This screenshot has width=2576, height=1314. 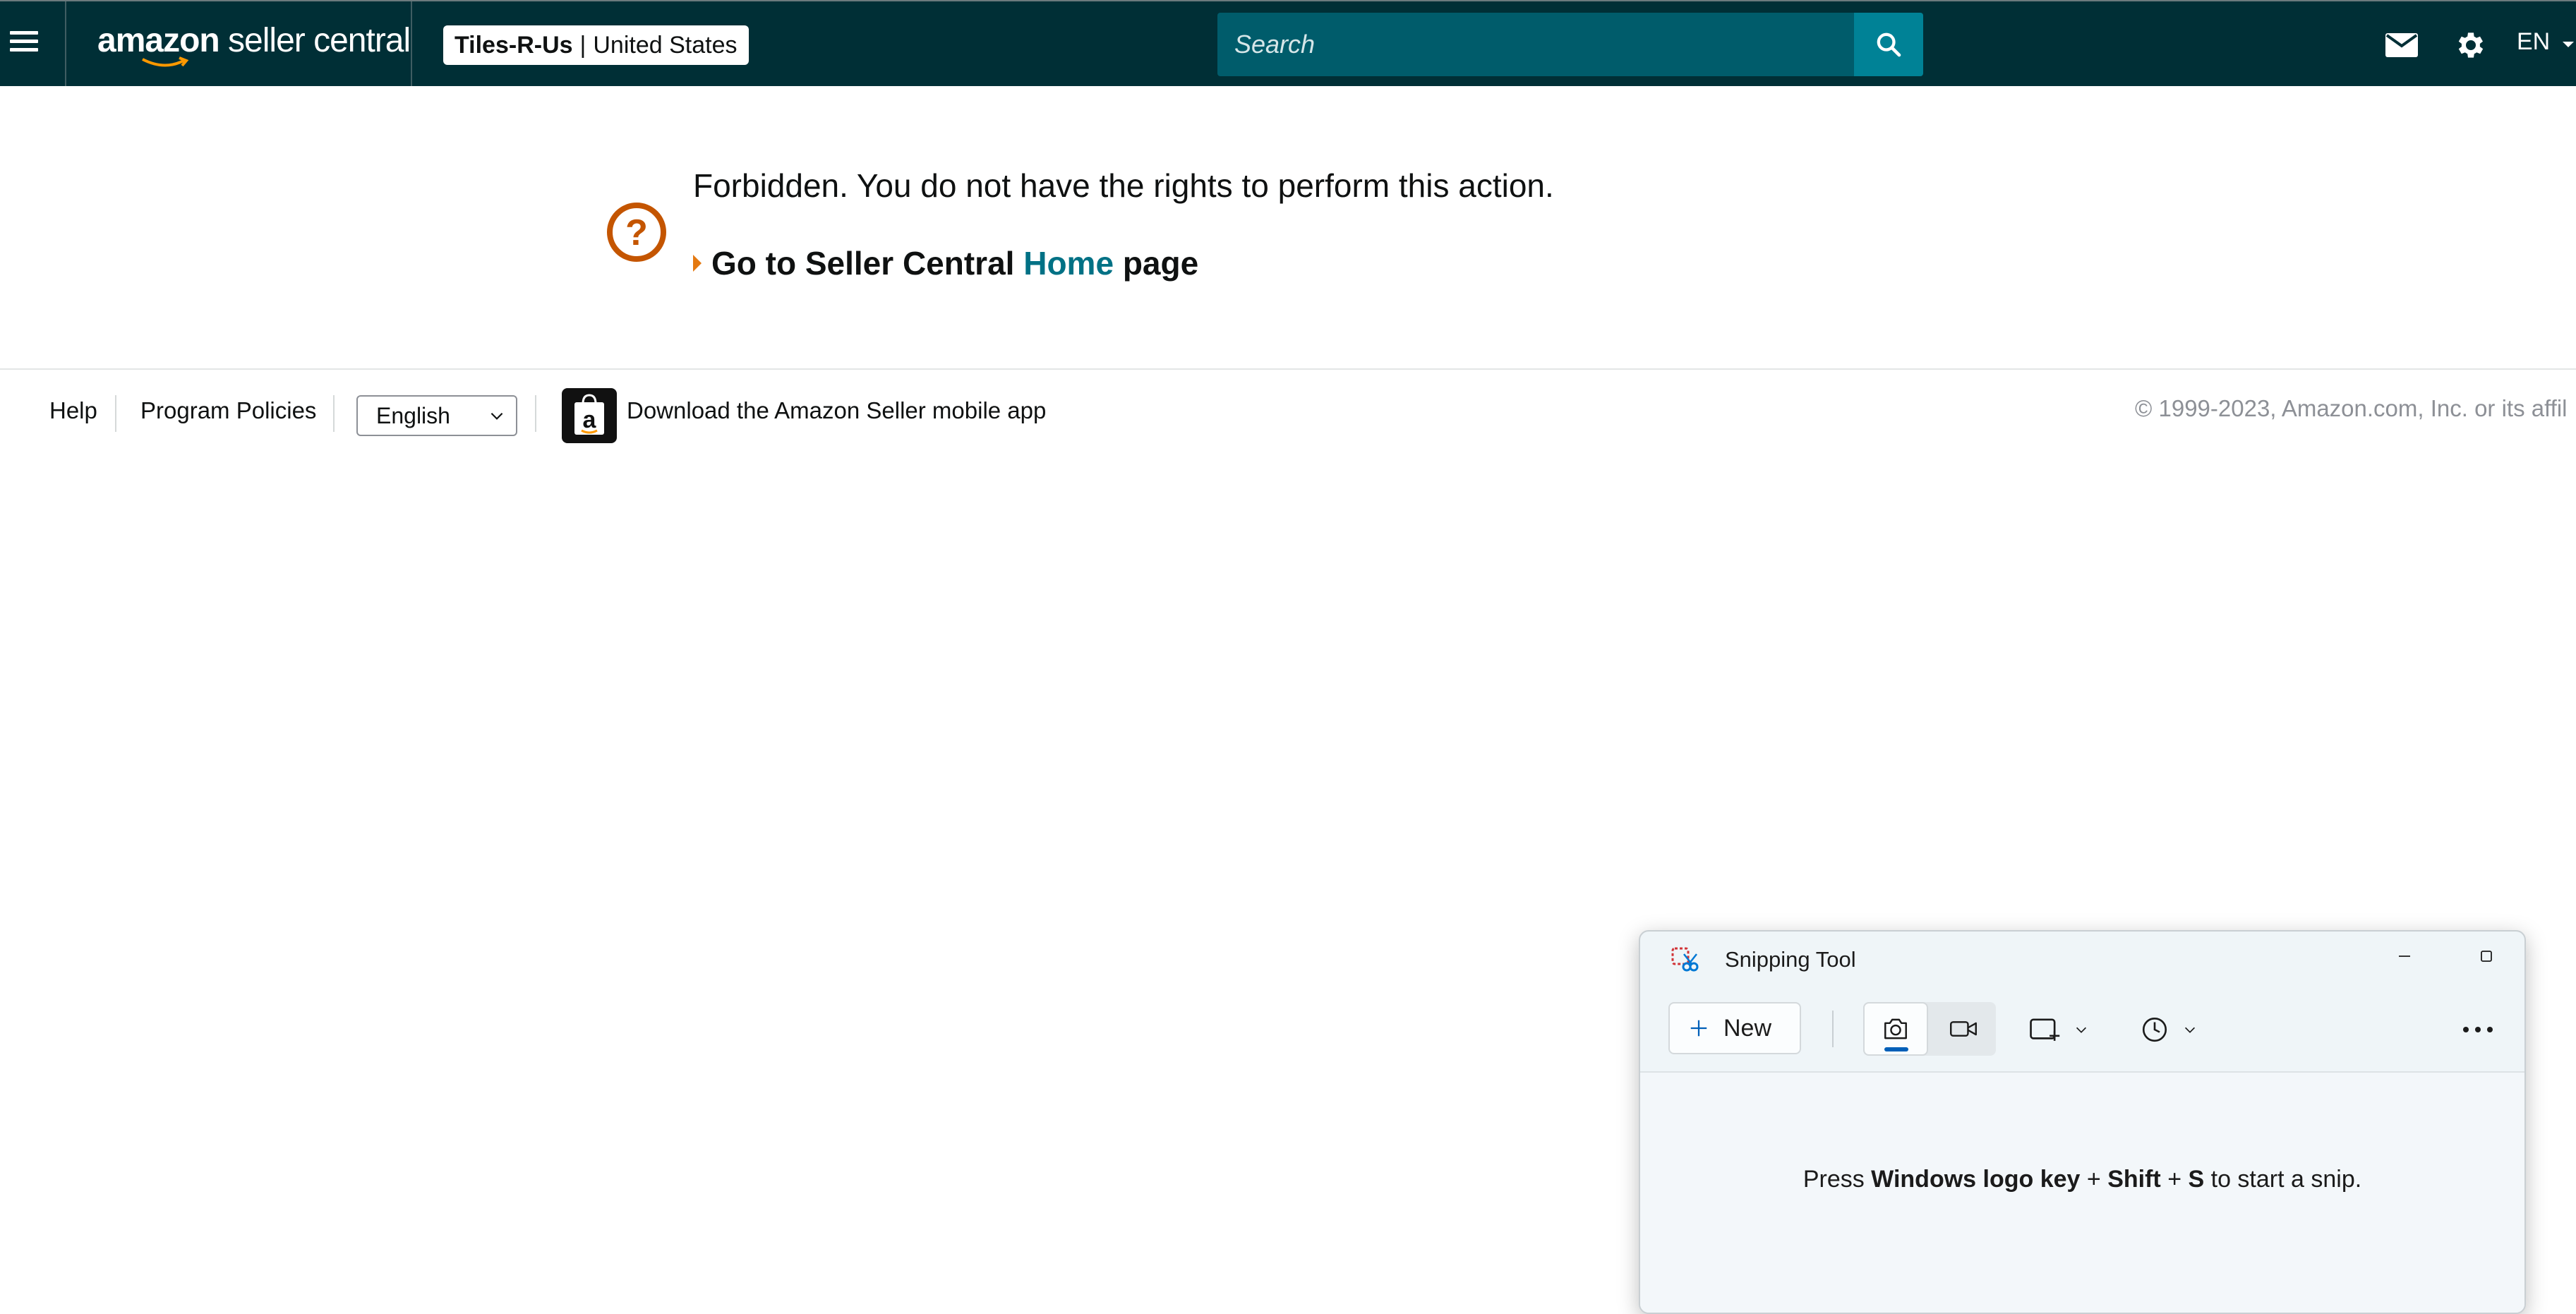 What do you see at coordinates (1929, 1029) in the screenshot?
I see `capture-mode-group` at bounding box center [1929, 1029].